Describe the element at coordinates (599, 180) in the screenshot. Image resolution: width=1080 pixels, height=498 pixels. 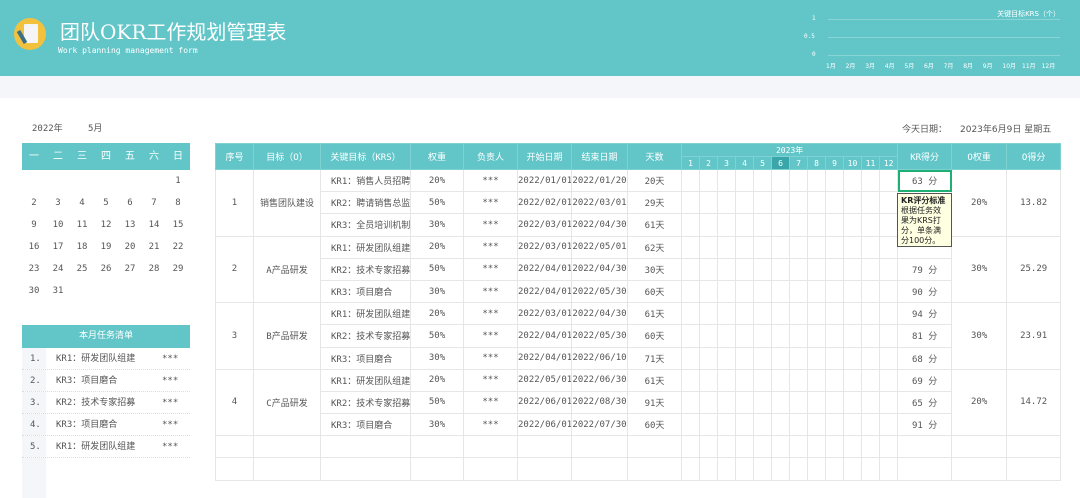
I see `kr-end: 2022/01/20` at that location.